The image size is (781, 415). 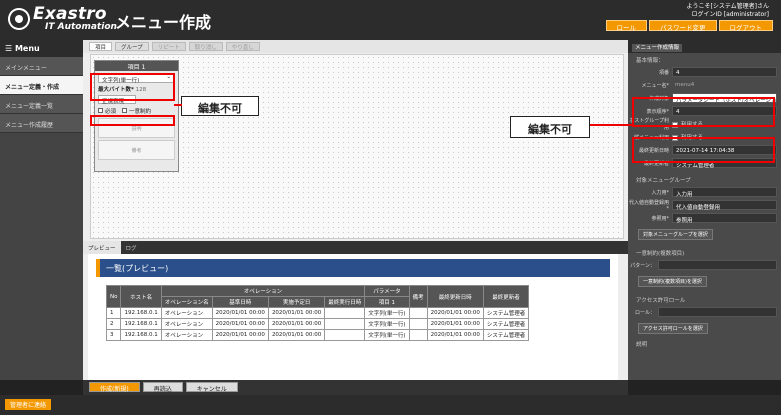 What do you see at coordinates (692, 125) in the screenshot?
I see `hostgroup-use-label: 利用する` at bounding box center [692, 125].